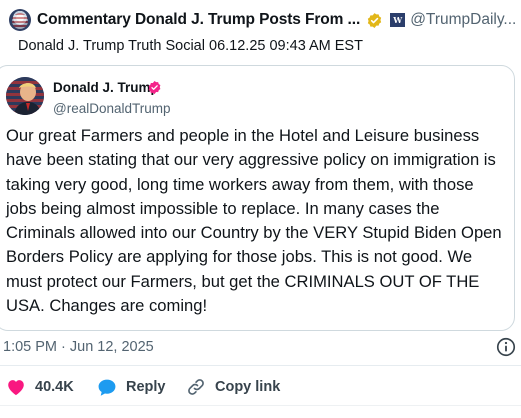 This screenshot has width=521, height=418. Describe the element at coordinates (107, 306) in the screenshot. I see `post-text-line: USA. Changes are coming!` at that location.